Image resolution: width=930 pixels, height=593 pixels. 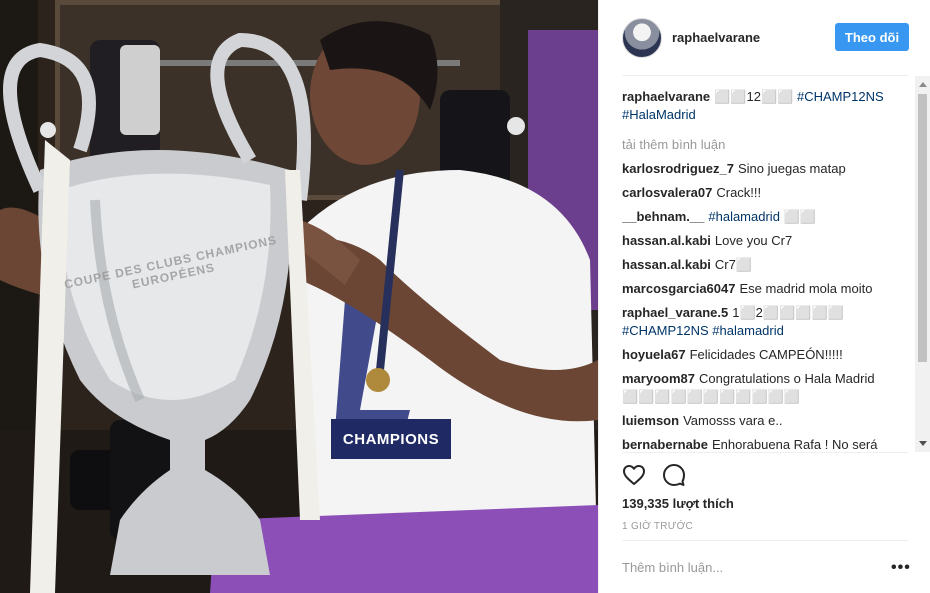 I want to click on list-item: hassan.al.kabi Love you Cr7, so click(x=767, y=241).